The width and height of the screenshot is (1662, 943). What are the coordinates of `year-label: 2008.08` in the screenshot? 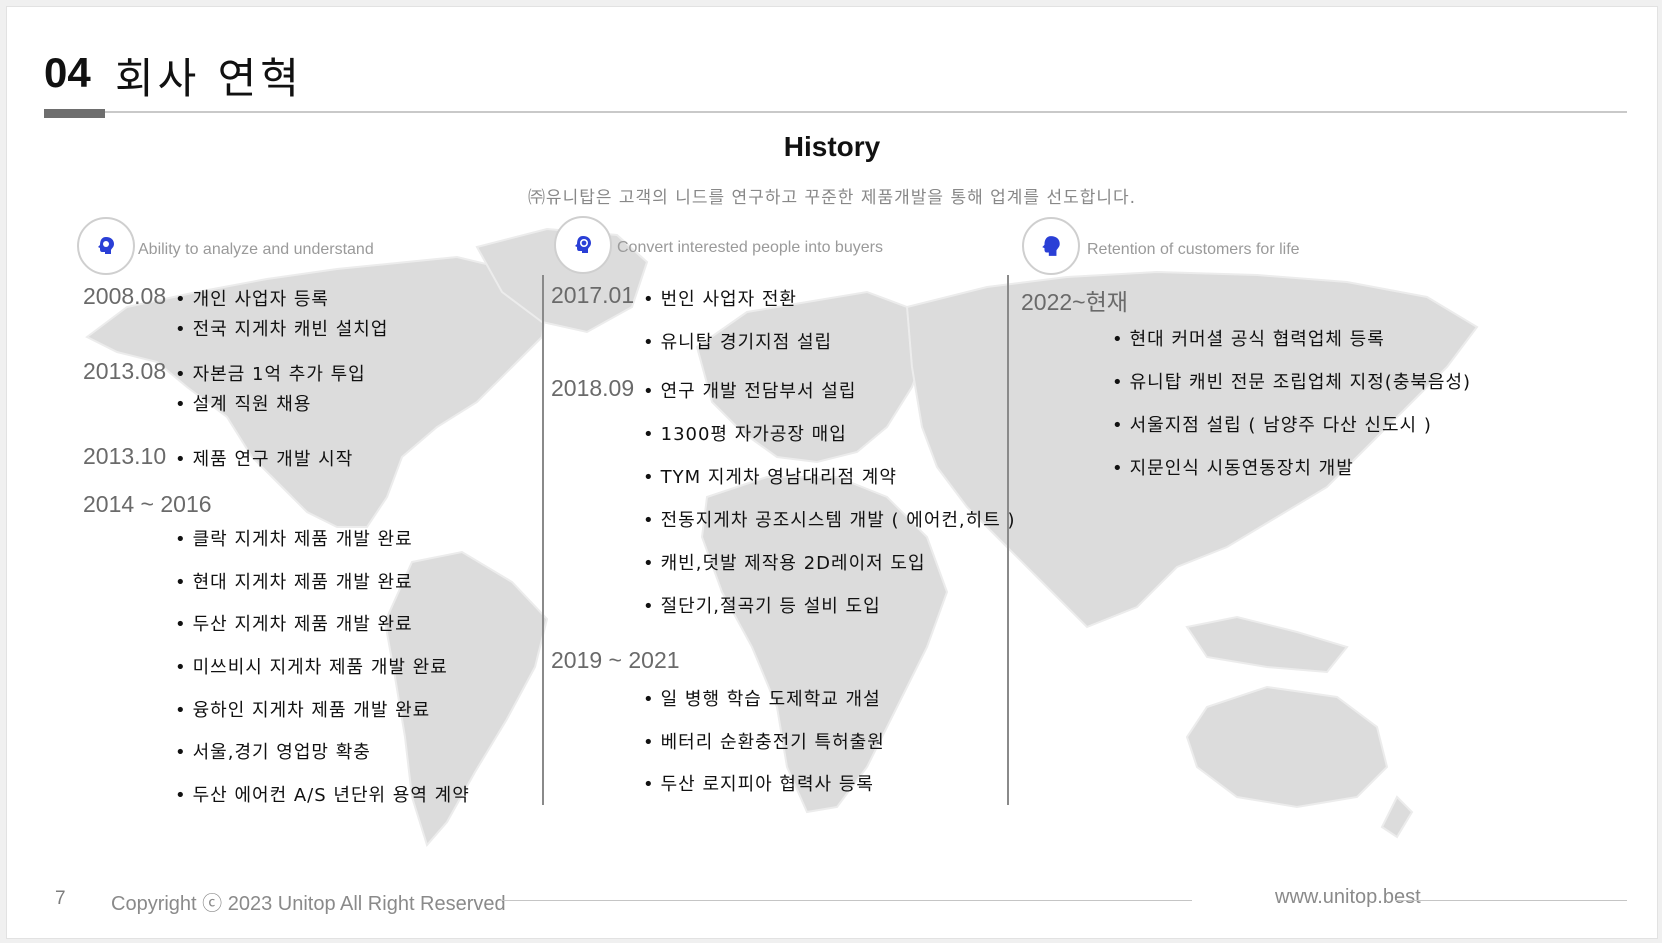 It's located at (125, 296).